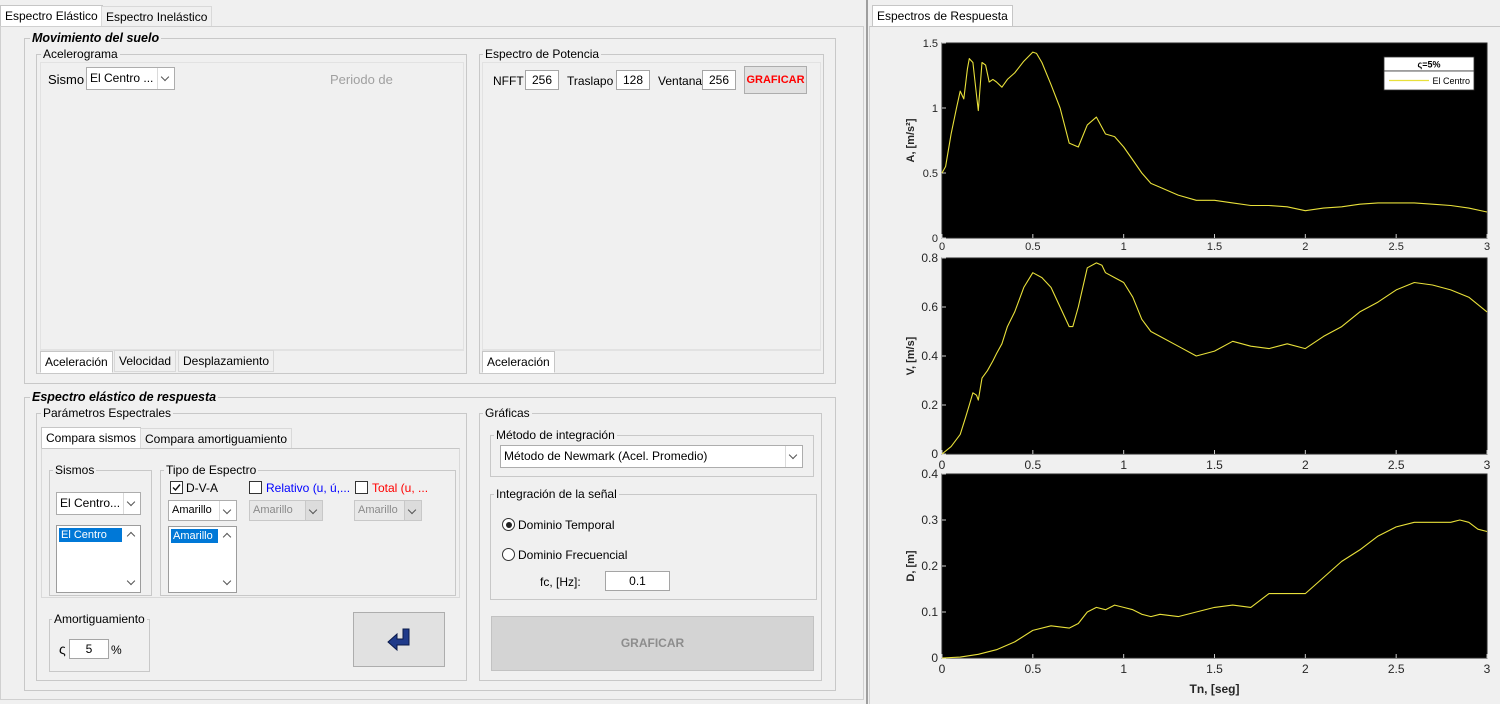  Describe the element at coordinates (361, 487) in the screenshot. I see `total-checkbox` at that location.